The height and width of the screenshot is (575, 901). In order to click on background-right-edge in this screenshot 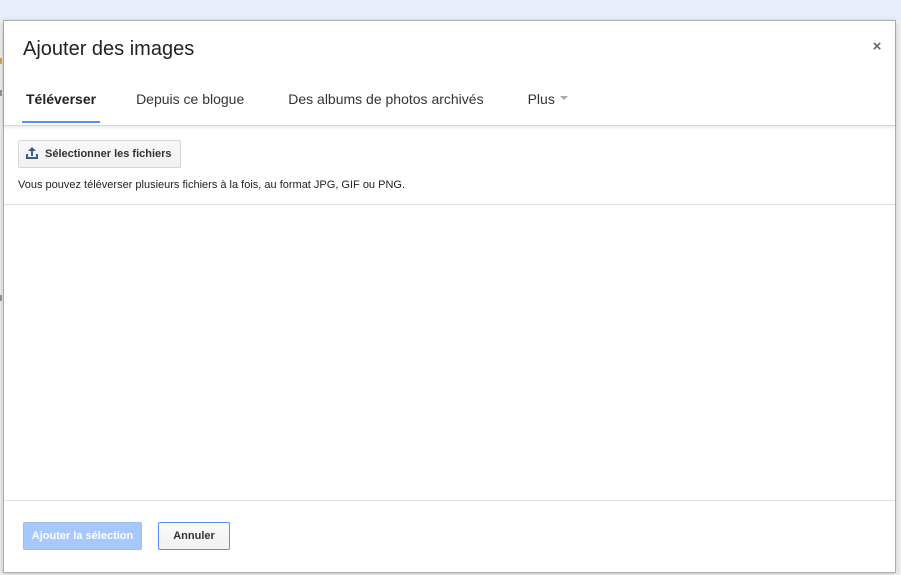, I will do `click(899, 297)`.